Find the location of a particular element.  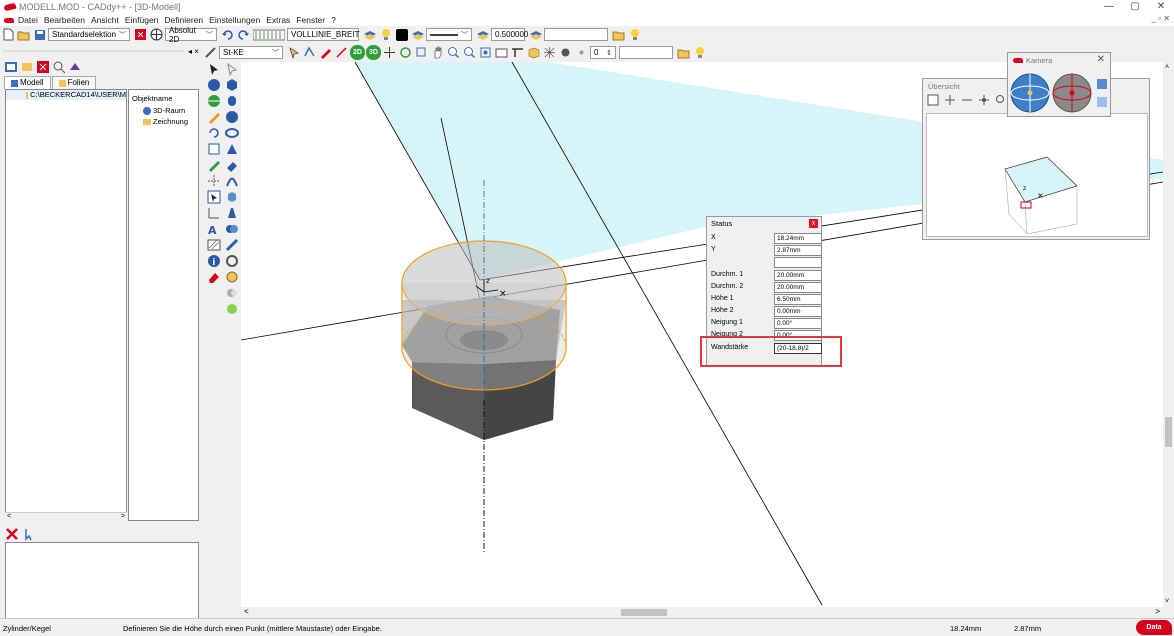

model-tree: C:\BECKERCAD14\USER\M is located at coordinates (66, 305).